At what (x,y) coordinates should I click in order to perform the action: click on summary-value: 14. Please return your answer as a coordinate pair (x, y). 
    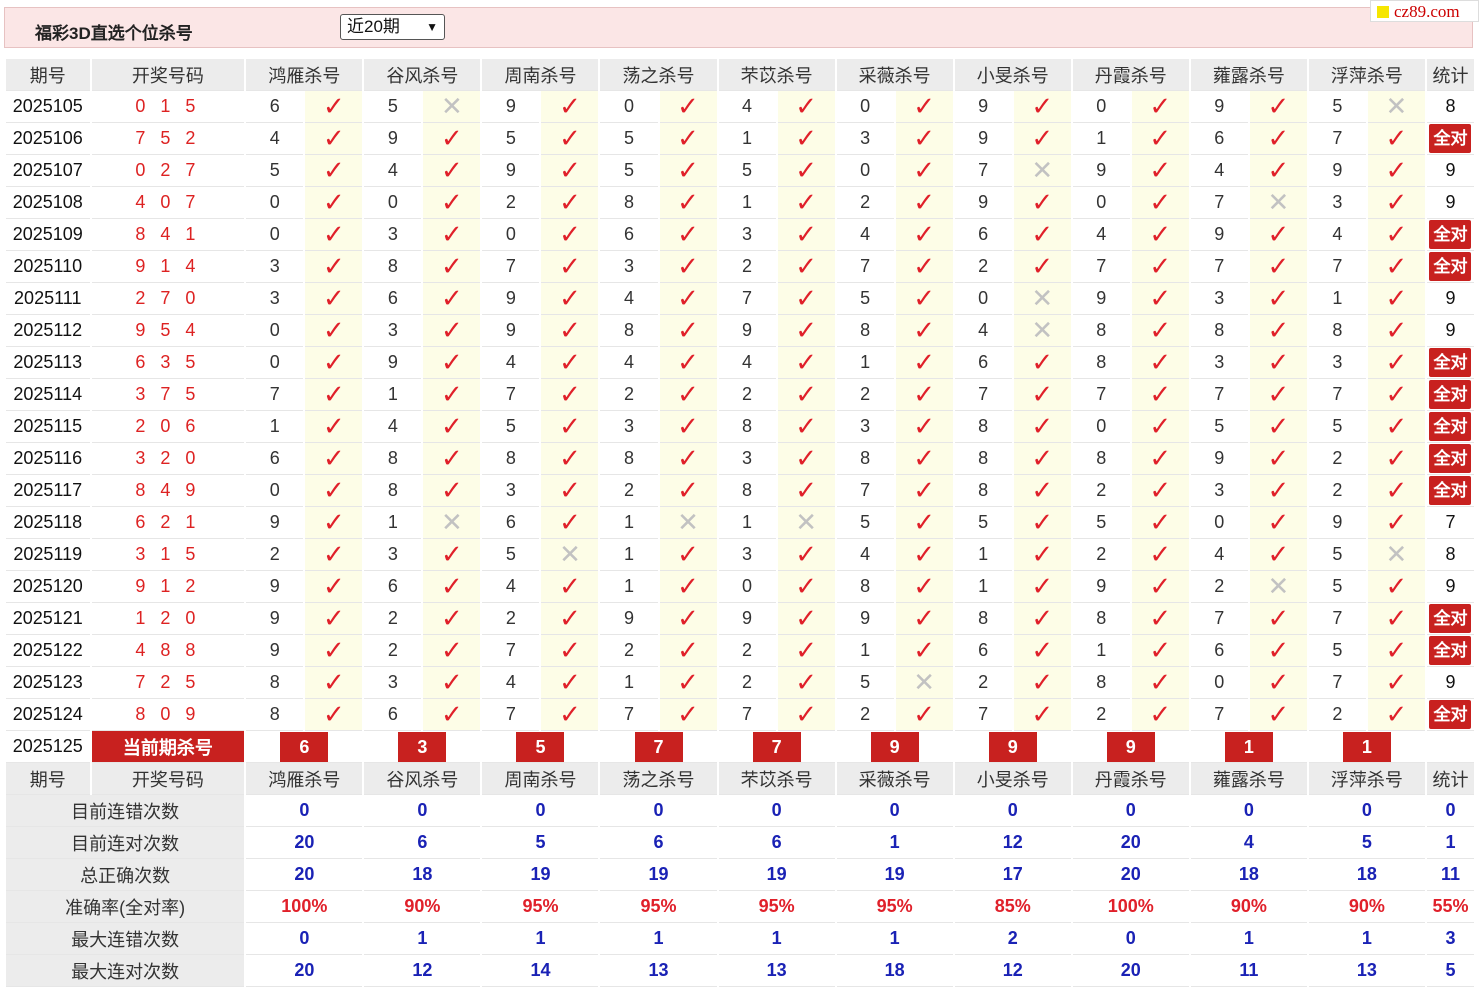
    Looking at the image, I should click on (540, 971).